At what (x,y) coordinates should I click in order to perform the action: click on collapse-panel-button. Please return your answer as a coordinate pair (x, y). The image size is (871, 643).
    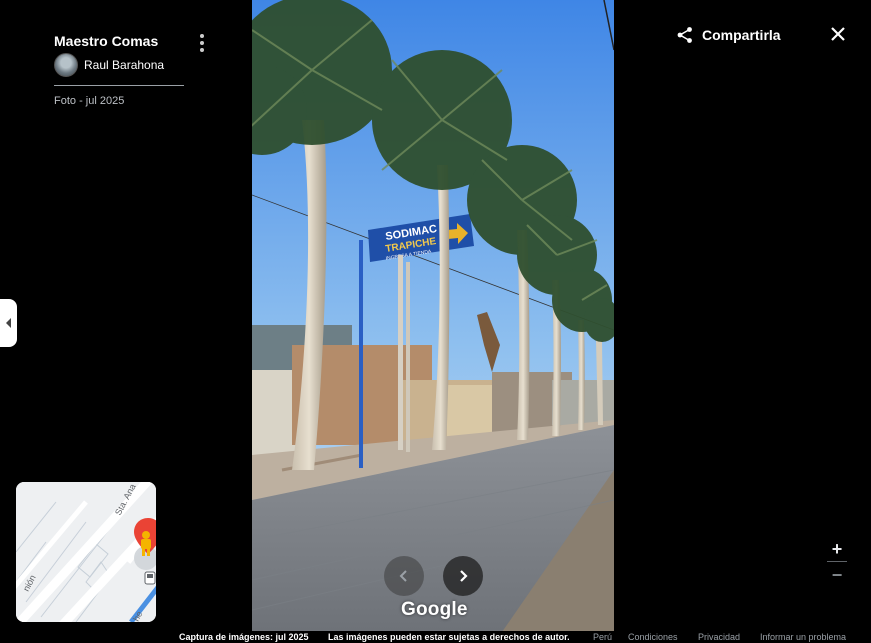
    Looking at the image, I should click on (8, 323).